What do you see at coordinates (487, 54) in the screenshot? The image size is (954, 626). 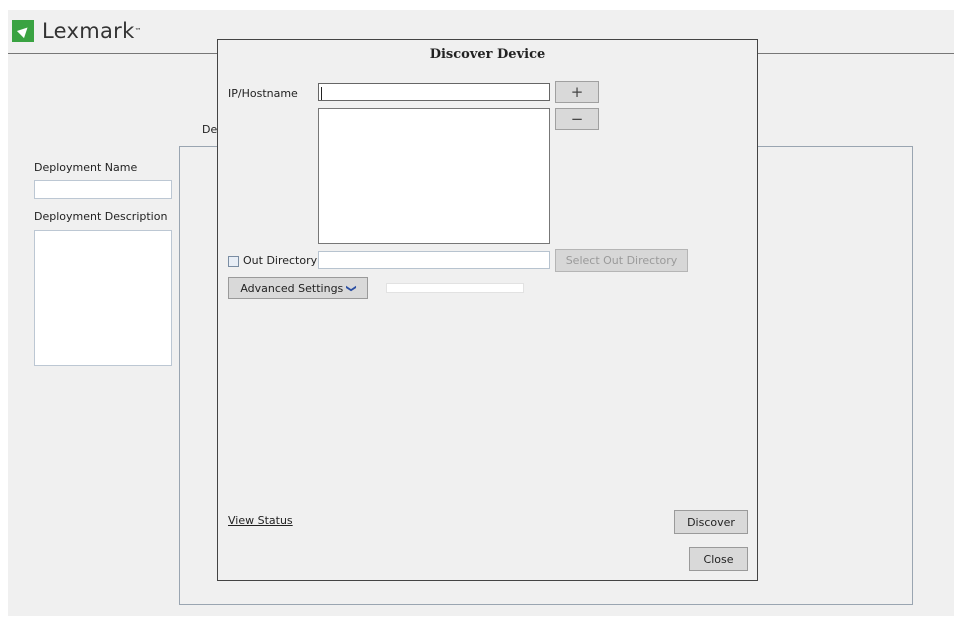 I see `dialog-title: Discover Device` at bounding box center [487, 54].